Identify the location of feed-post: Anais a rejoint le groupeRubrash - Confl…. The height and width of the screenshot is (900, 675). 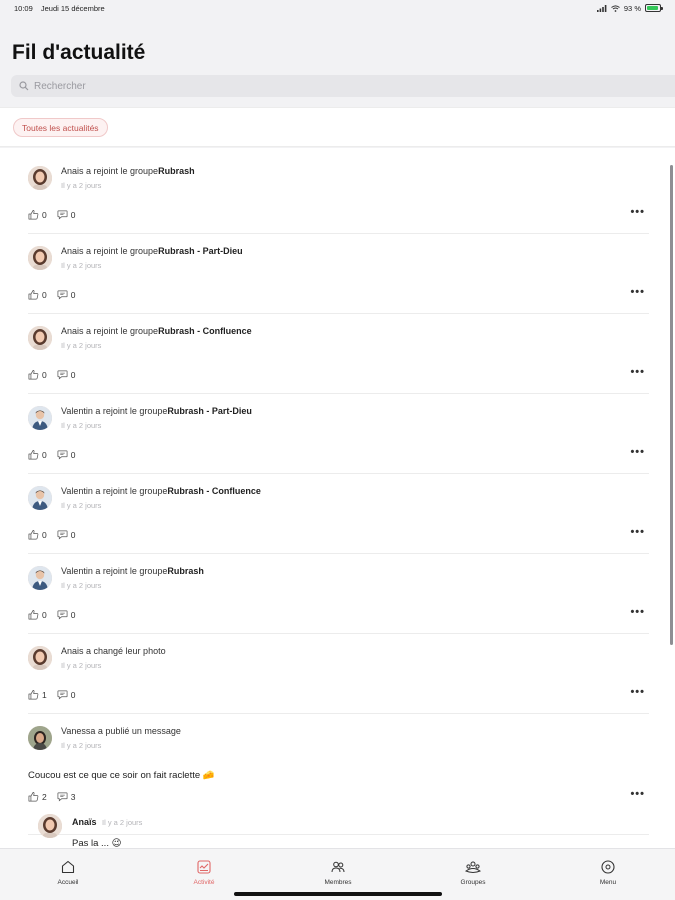
(337, 354).